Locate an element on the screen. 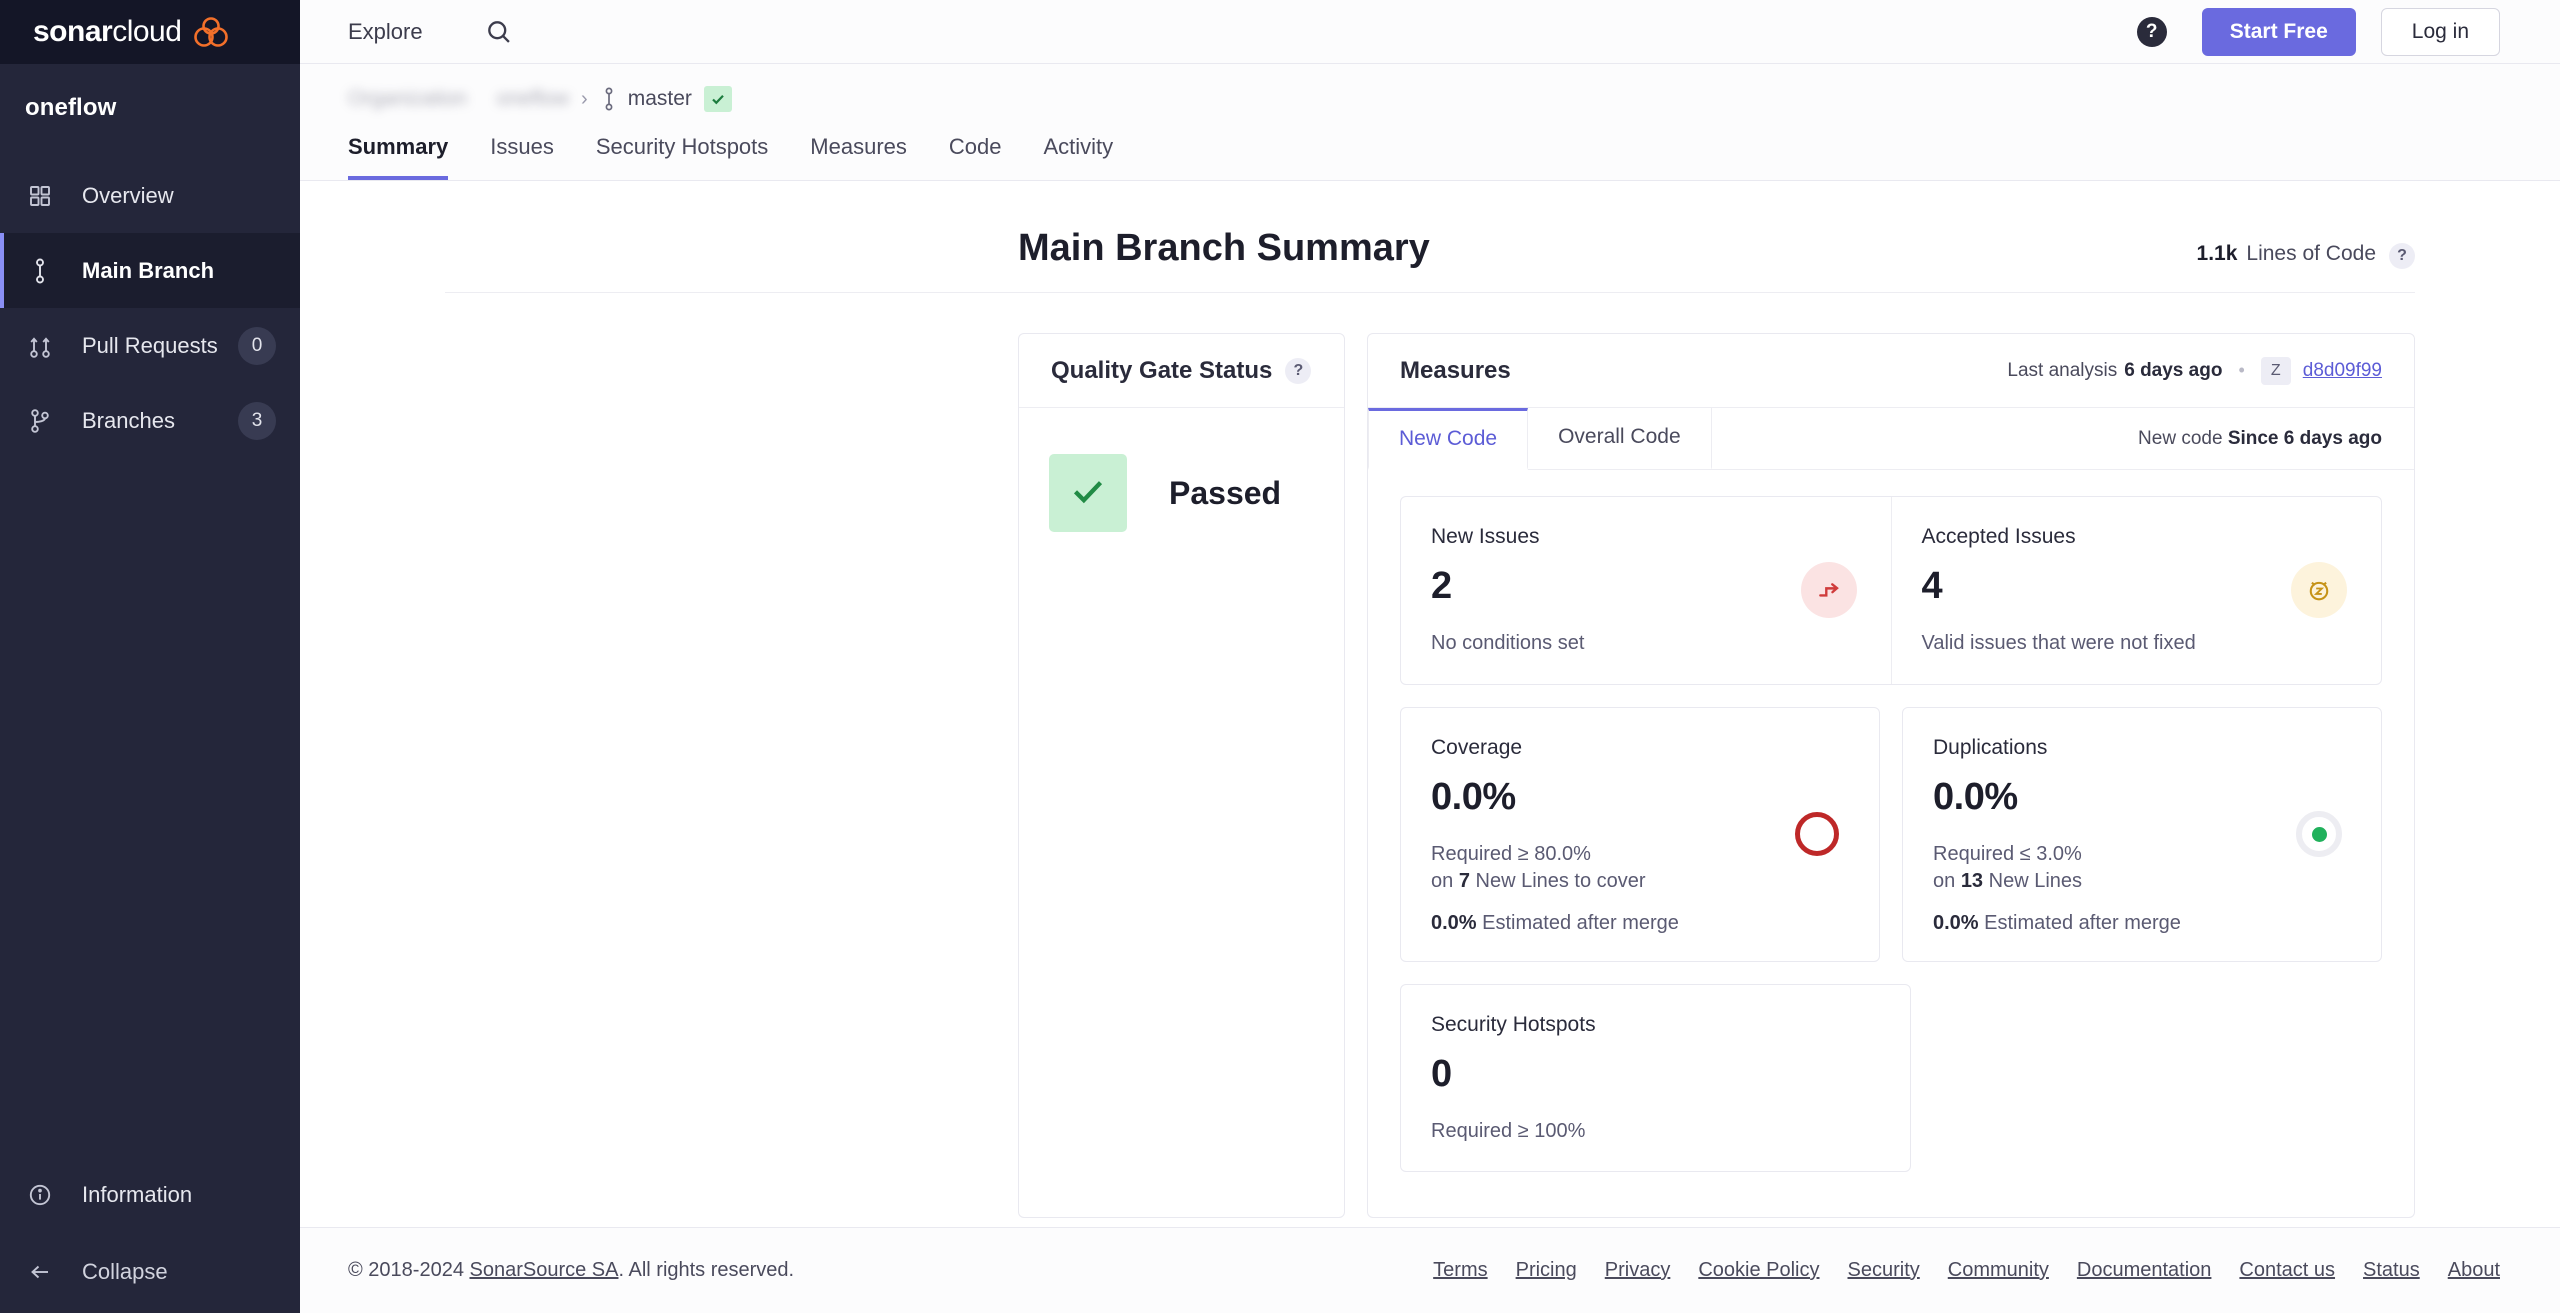  sidebar-item-information: Information is located at coordinates (150, 1195).